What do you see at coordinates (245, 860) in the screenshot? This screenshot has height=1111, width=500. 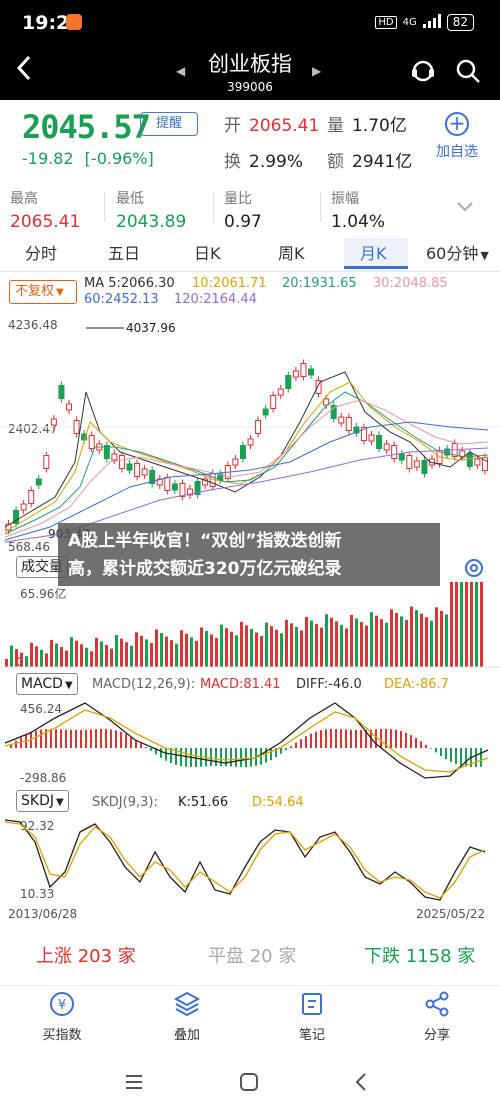 I see `skdj-d-line` at bounding box center [245, 860].